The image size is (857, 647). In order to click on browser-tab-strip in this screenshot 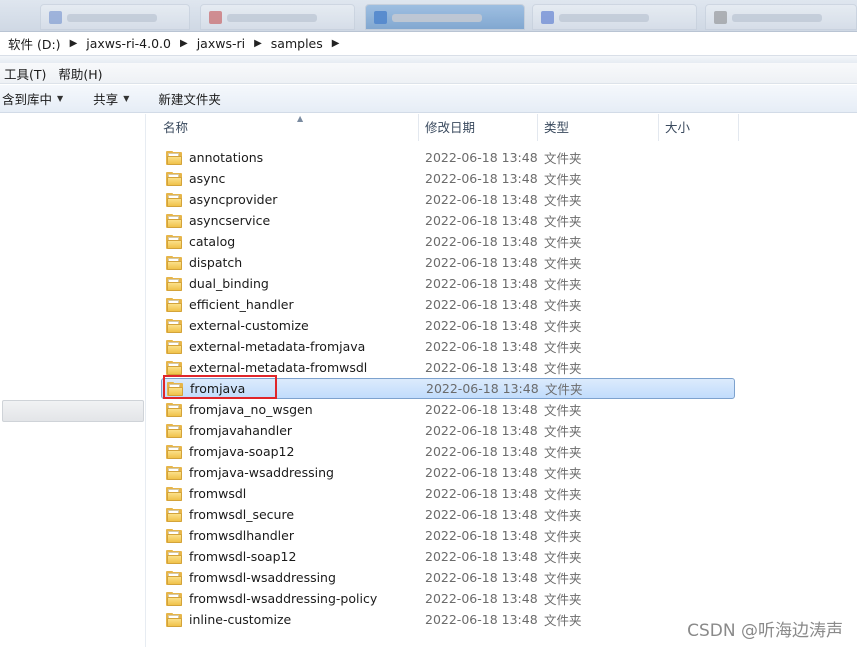, I will do `click(428, 16)`.